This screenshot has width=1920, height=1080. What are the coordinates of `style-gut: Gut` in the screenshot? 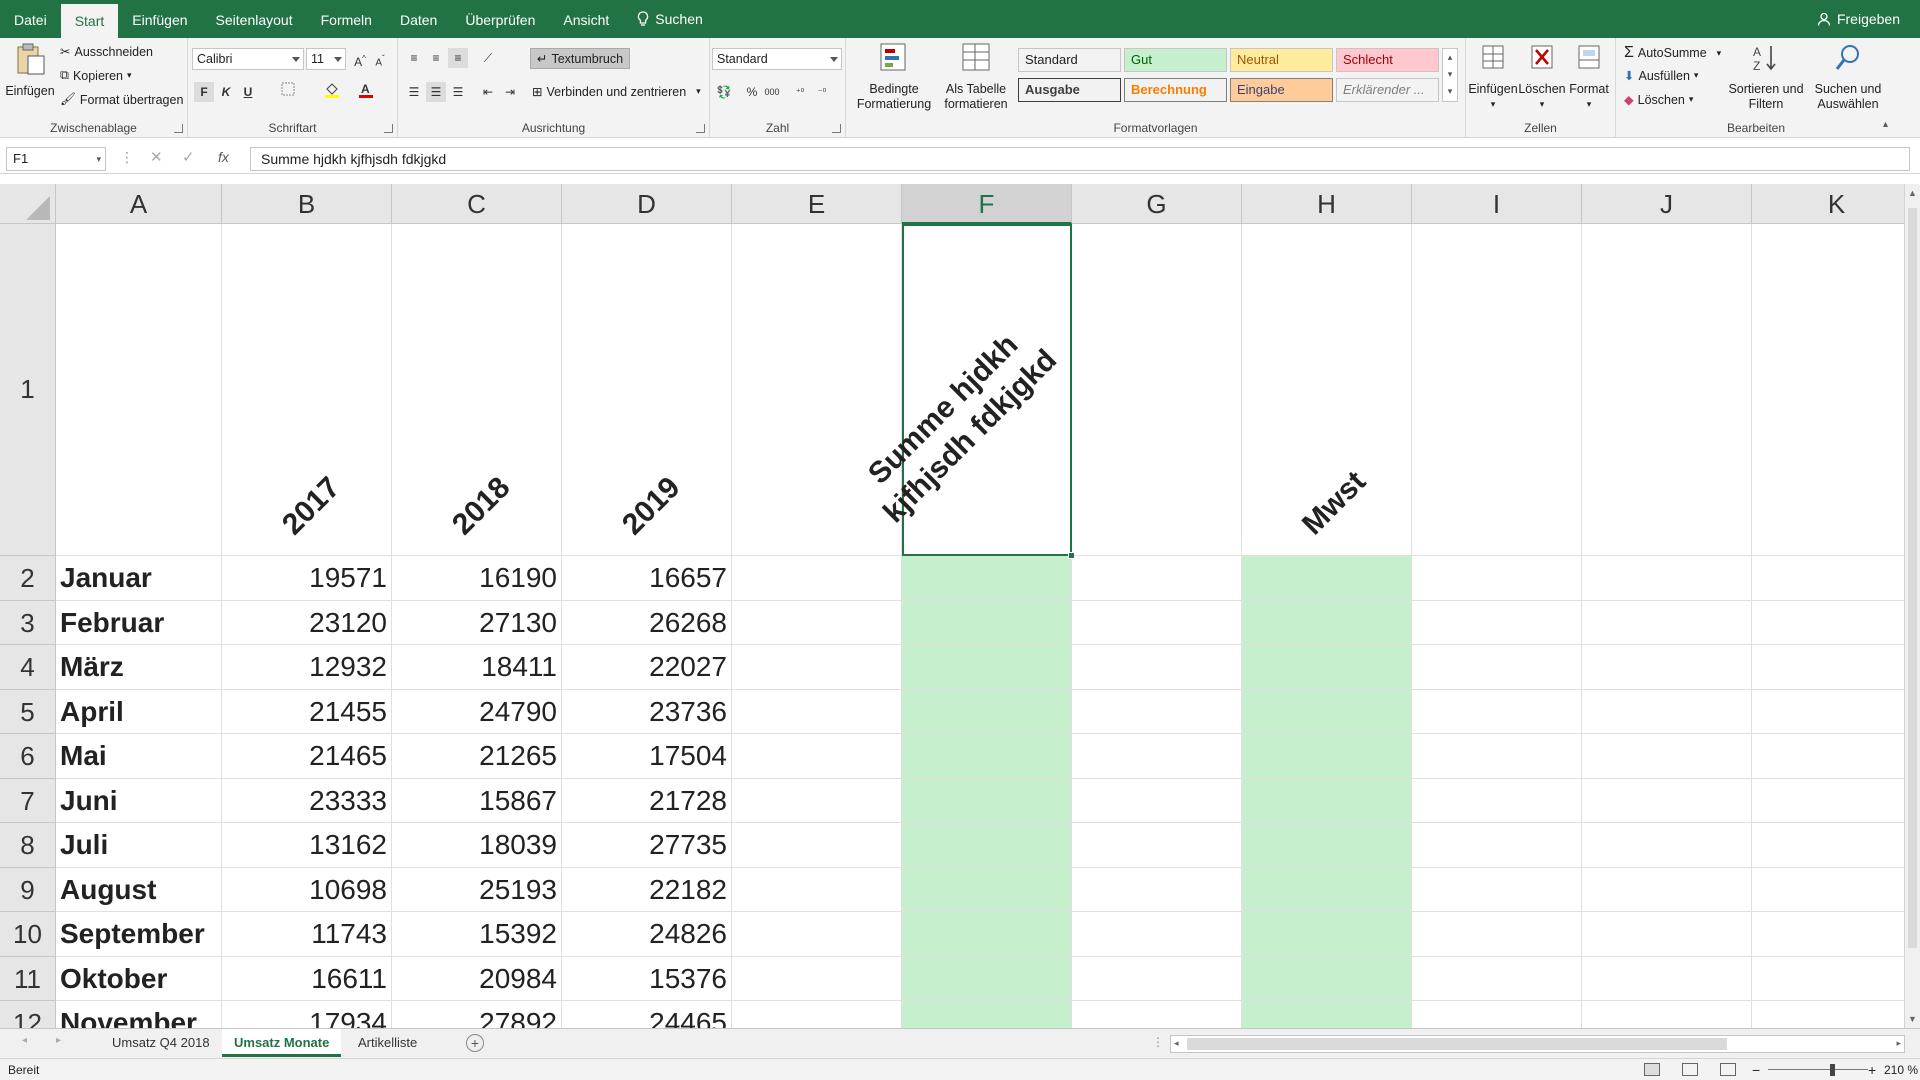 It's located at (1175, 60).